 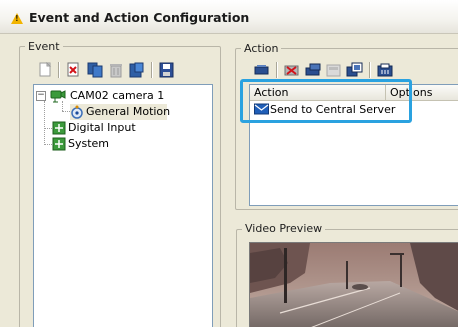 I want to click on street-scene-image, so click(x=354, y=285).